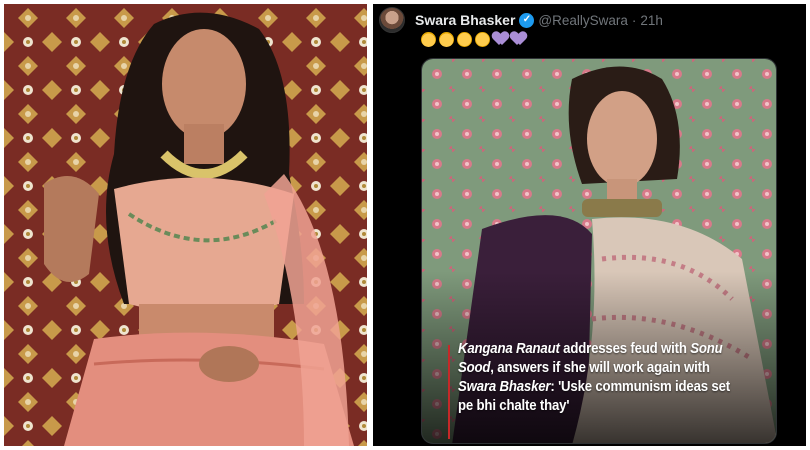  Describe the element at coordinates (392, 20) in the screenshot. I see `avatar` at that location.